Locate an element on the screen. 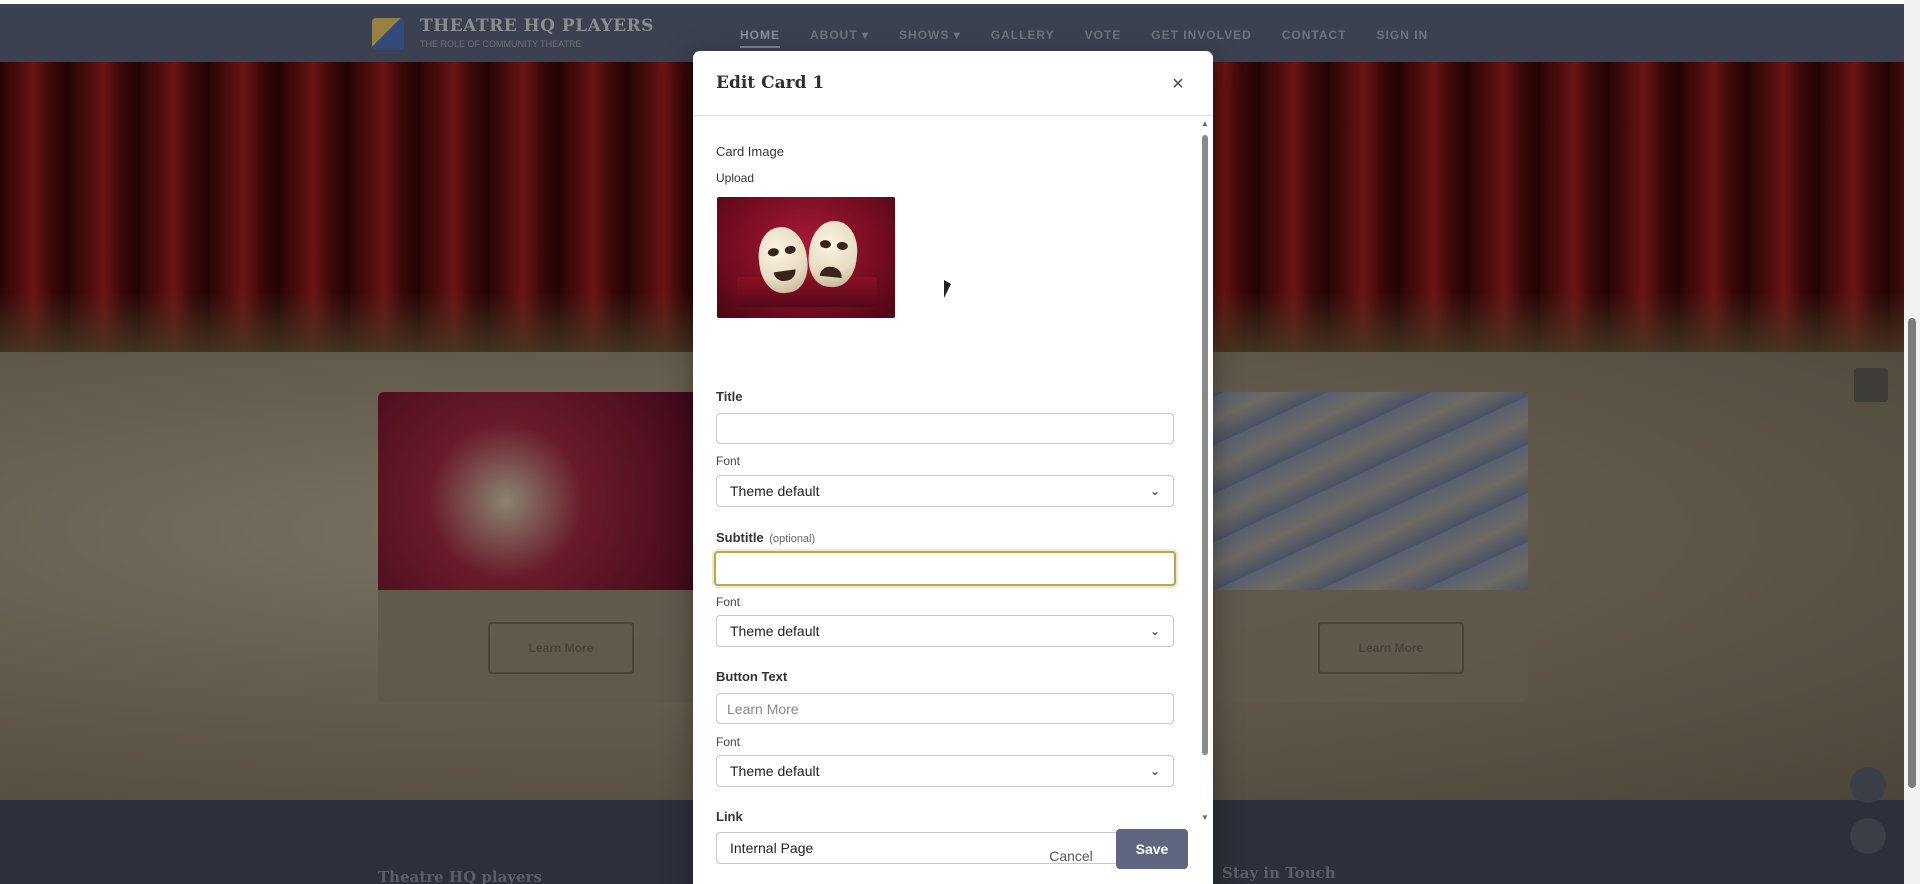 This screenshot has height=884, width=1920. button-font-label: Font is located at coordinates (728, 742).